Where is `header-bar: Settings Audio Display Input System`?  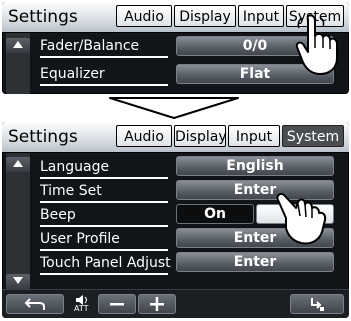
header-bar: Settings Audio Display Input System is located at coordinates (175, 137).